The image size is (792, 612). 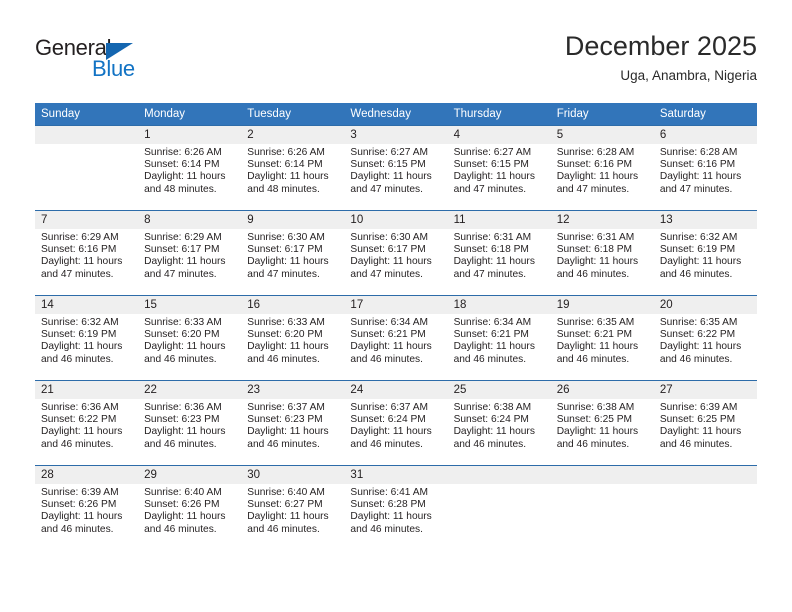 What do you see at coordinates (499, 504) in the screenshot?
I see `calendar-day-cell-empty` at bounding box center [499, 504].